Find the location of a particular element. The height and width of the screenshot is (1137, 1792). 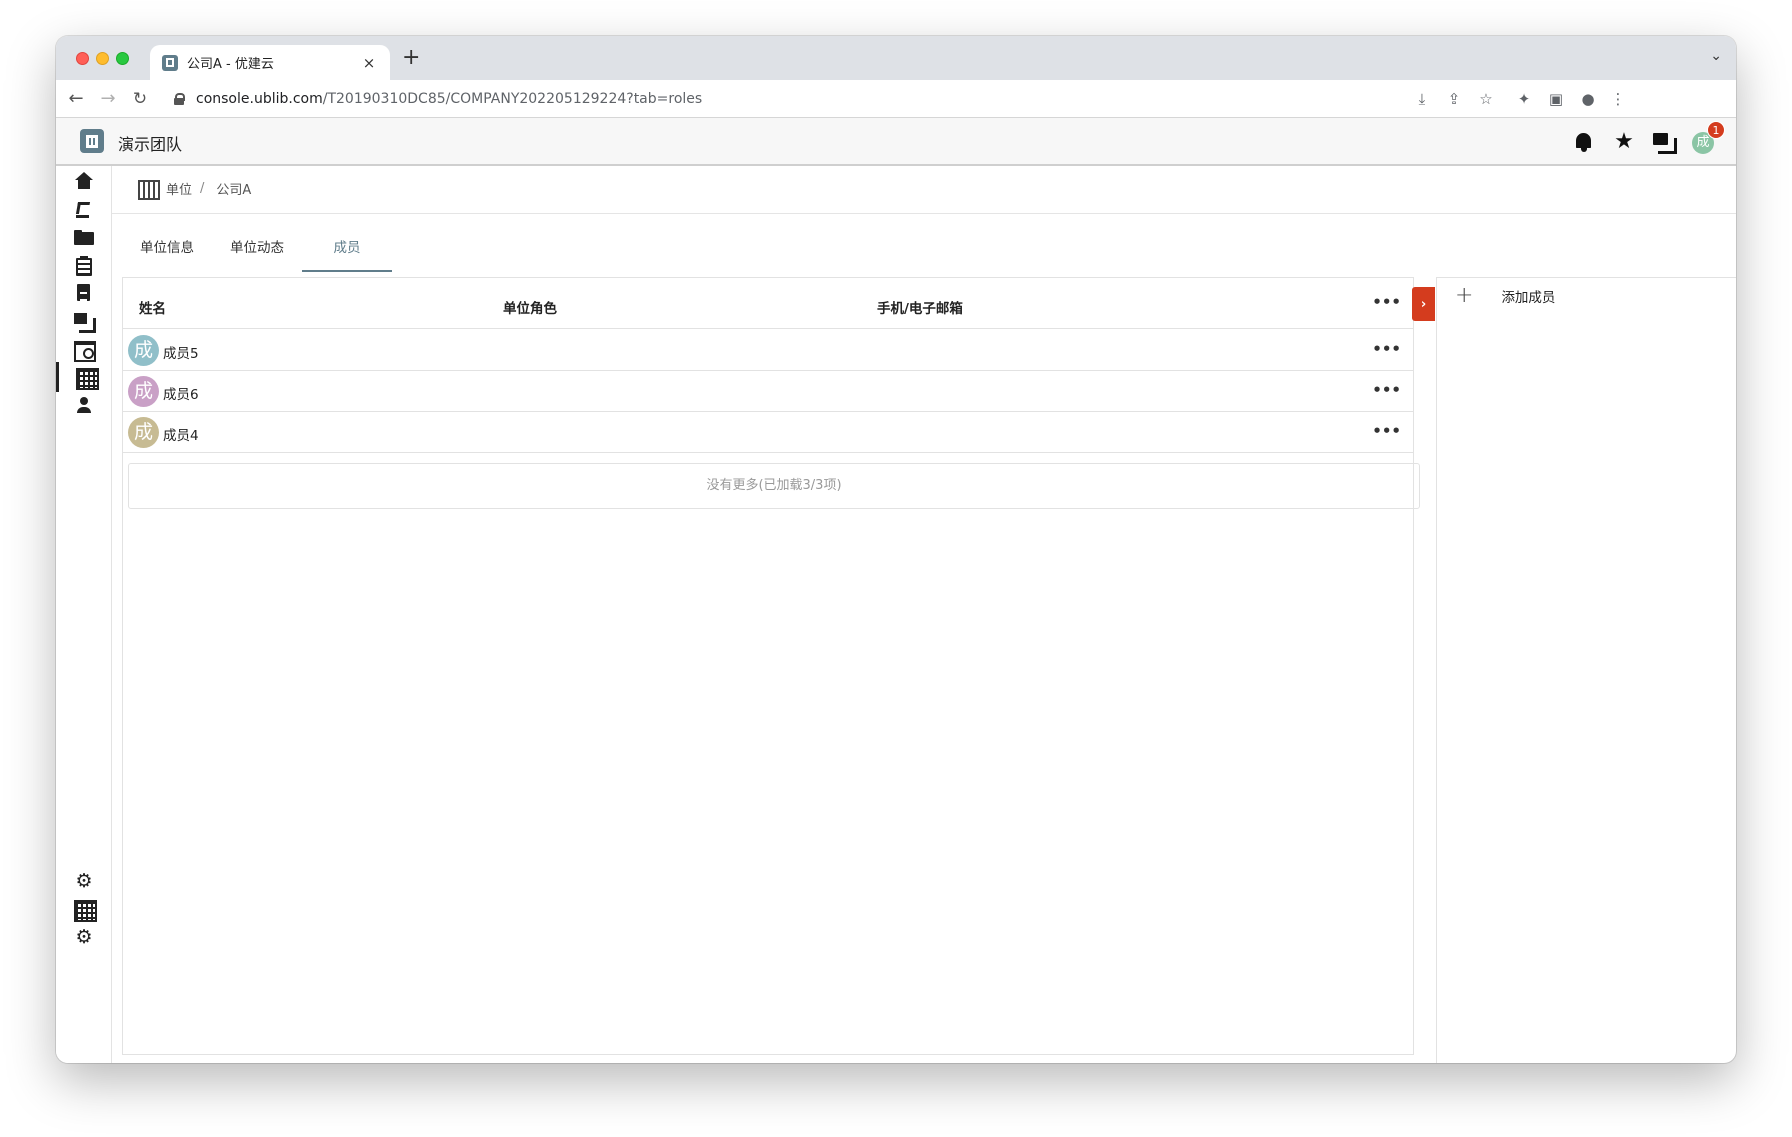

browser-tab: 公司A - 优建云 × is located at coordinates (270, 62).